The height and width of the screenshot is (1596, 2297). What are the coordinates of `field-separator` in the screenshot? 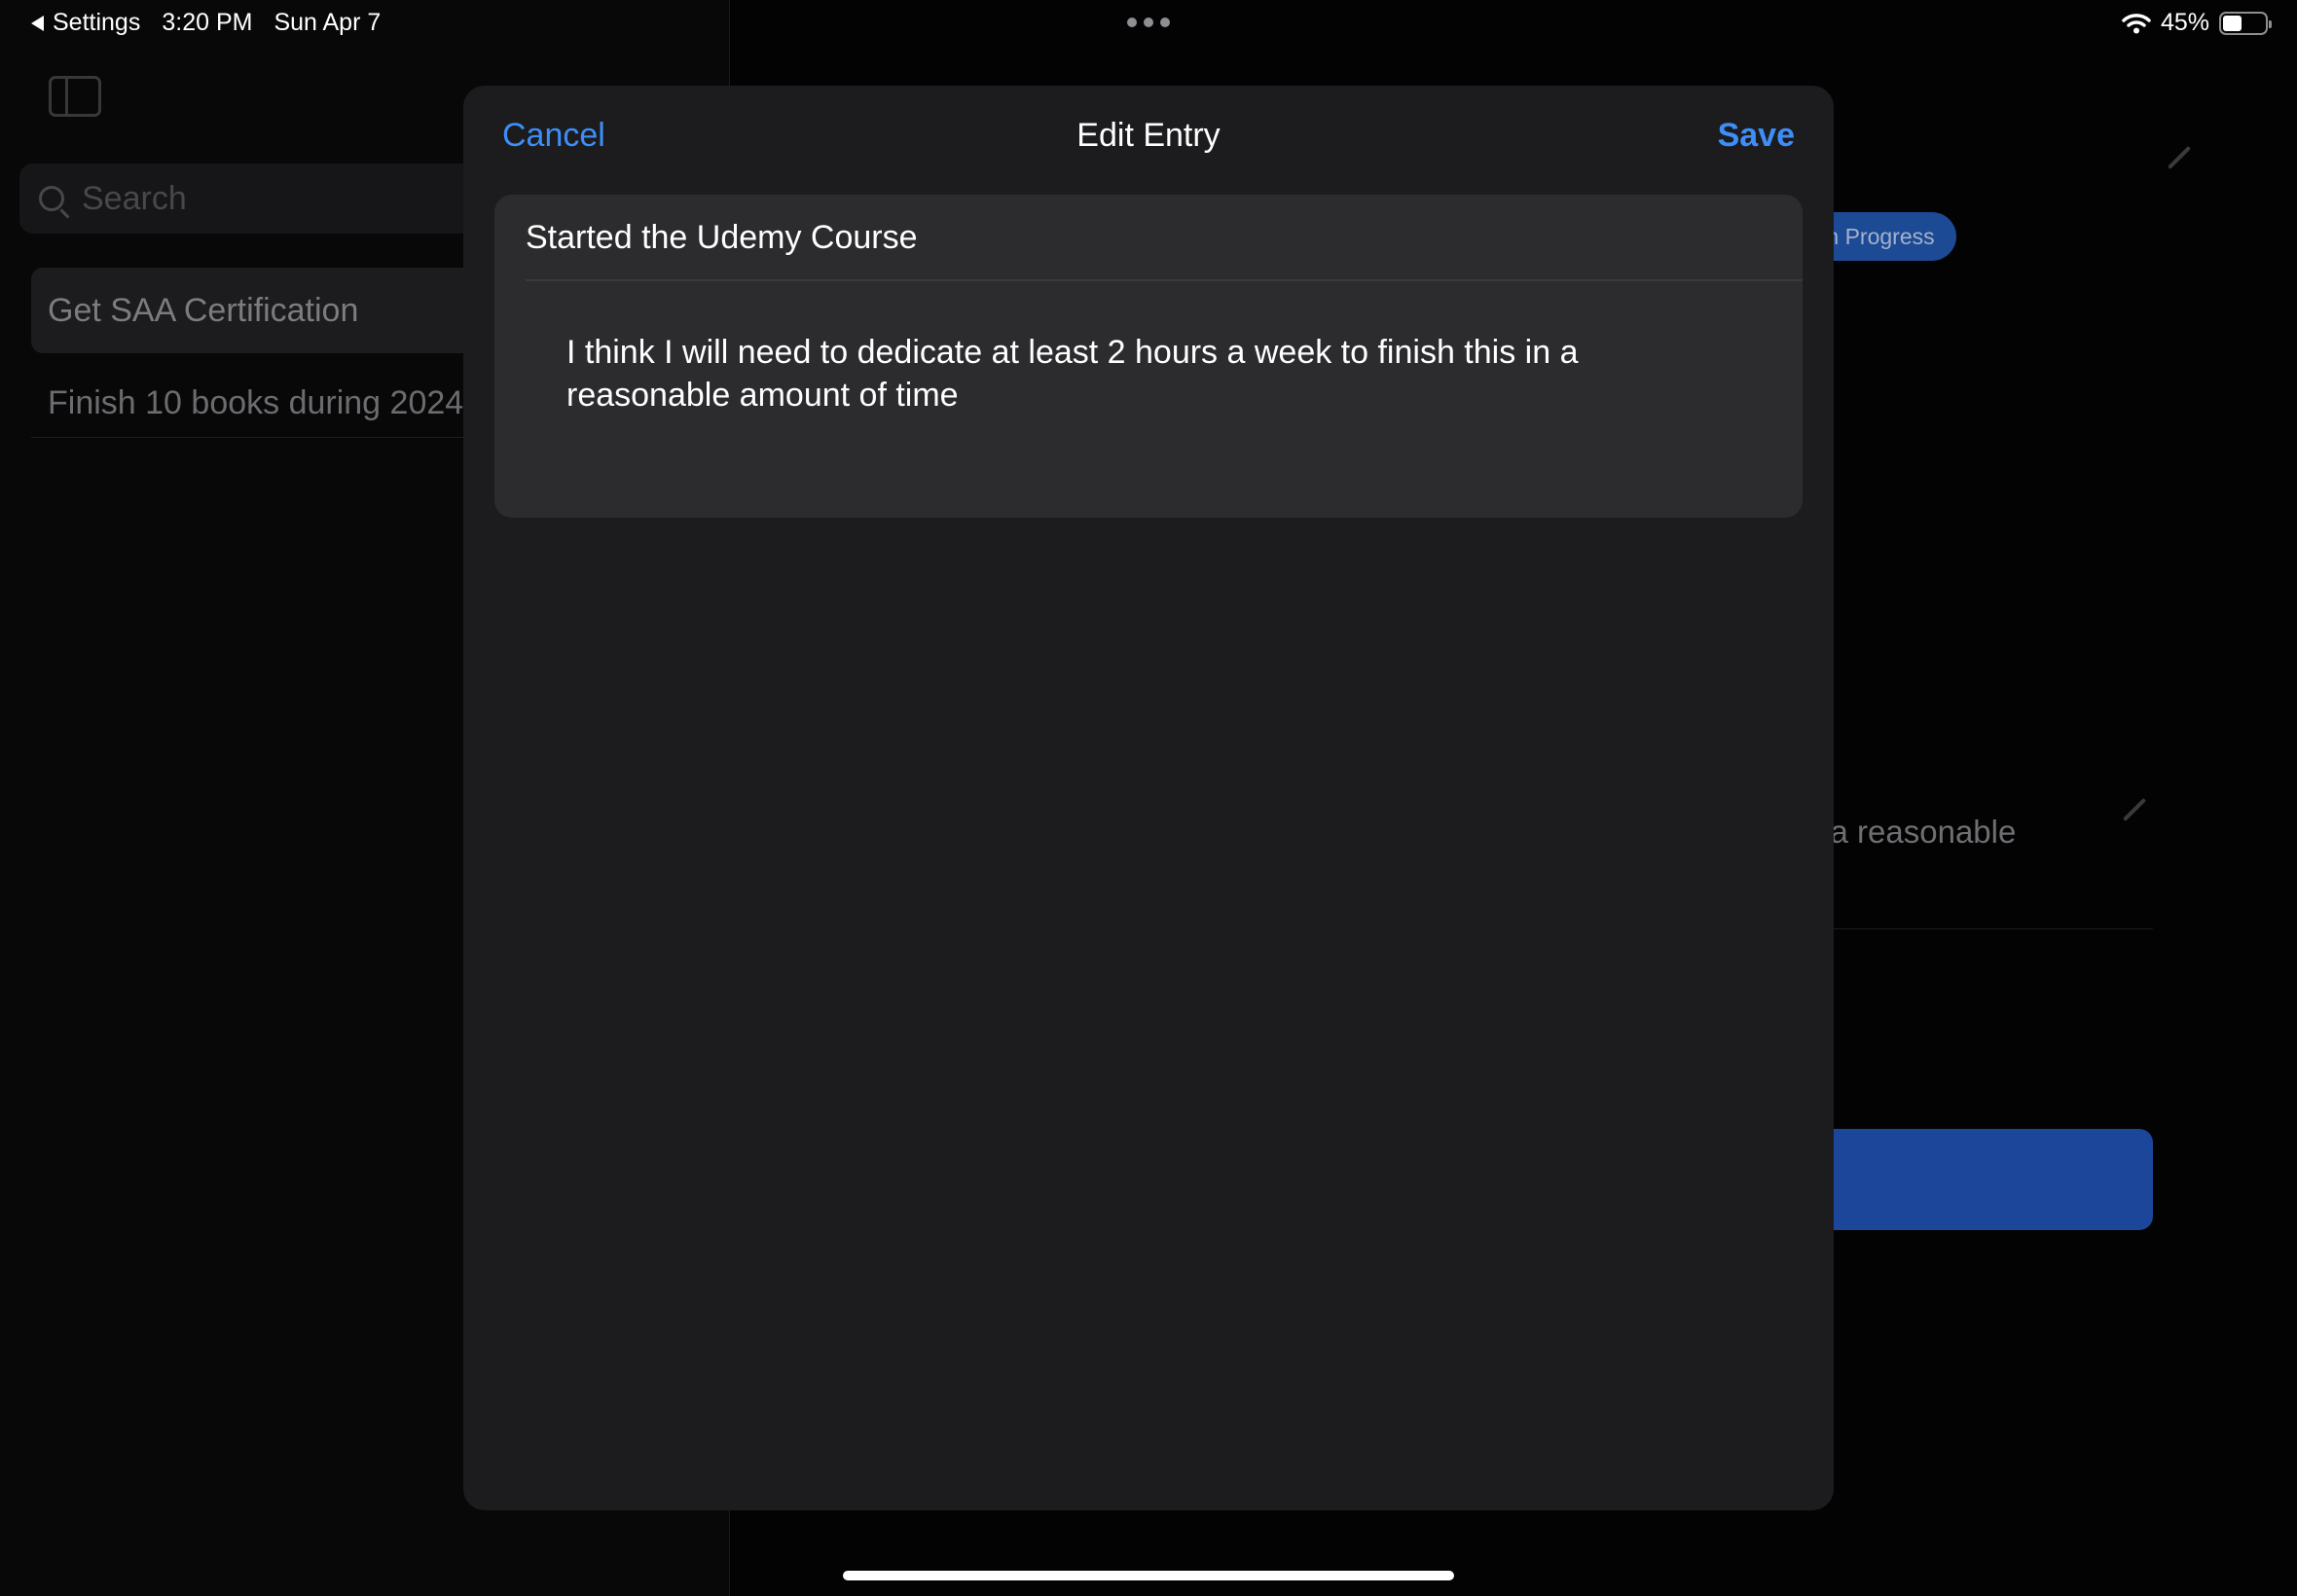 It's located at (1164, 280).